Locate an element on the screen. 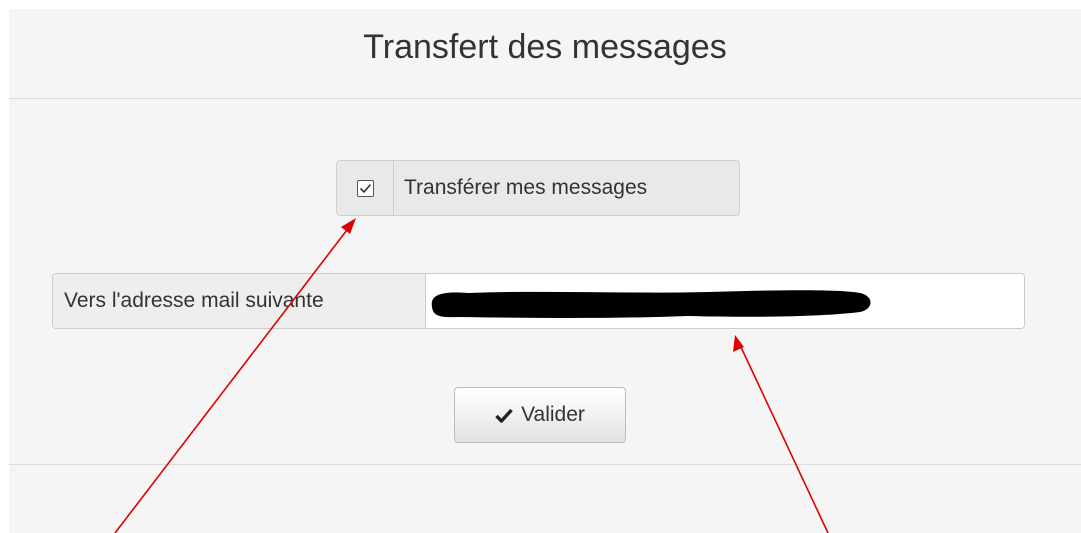 The width and height of the screenshot is (1081, 533). forward-messages-toggle: Transférer mes messages is located at coordinates (538, 188).